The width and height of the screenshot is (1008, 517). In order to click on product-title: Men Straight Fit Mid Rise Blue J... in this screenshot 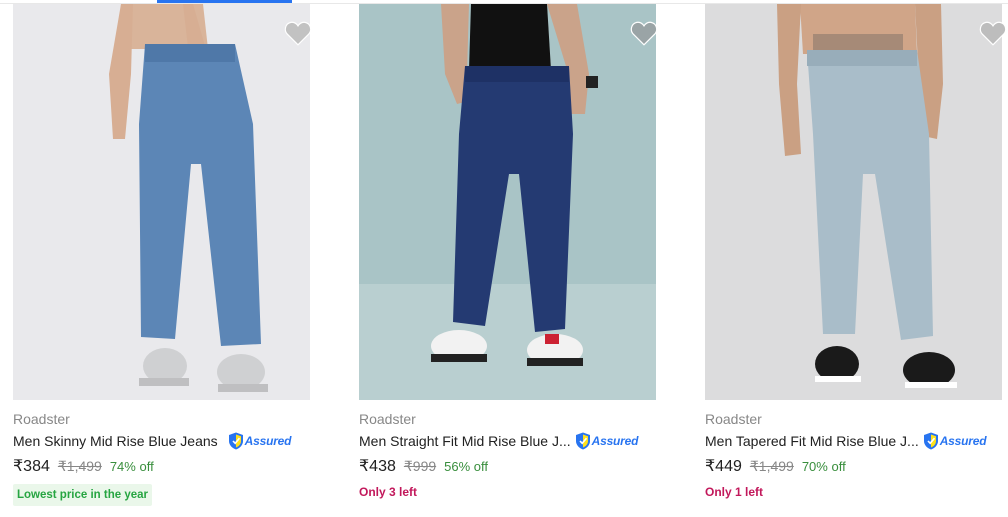, I will do `click(465, 441)`.